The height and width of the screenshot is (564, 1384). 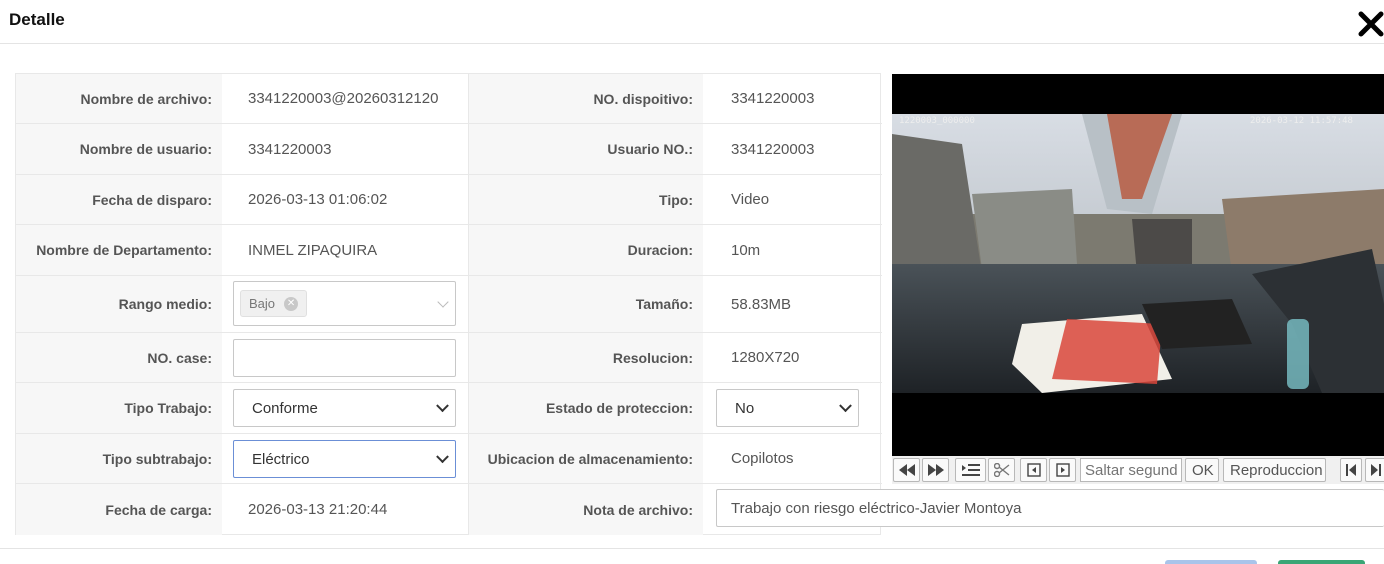 I want to click on form-row: Rango medio: Bajo ✕ Tamaño: 58.83MB, so click(x=449, y=304).